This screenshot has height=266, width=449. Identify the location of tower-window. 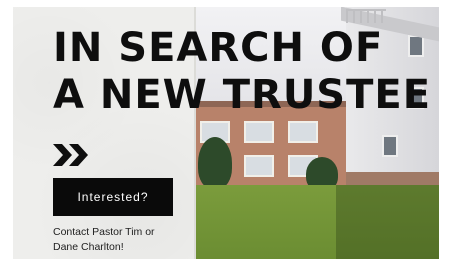
(390, 146).